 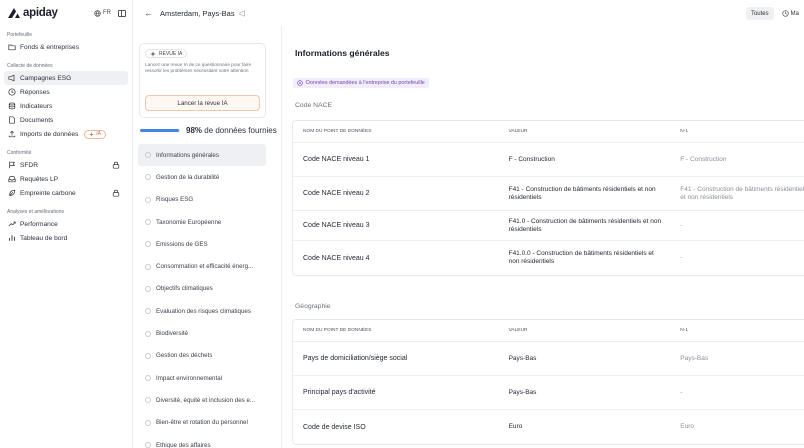 I want to click on sidebar-item-campagnes-esg: Campagnes ESG, so click(x=66, y=78).